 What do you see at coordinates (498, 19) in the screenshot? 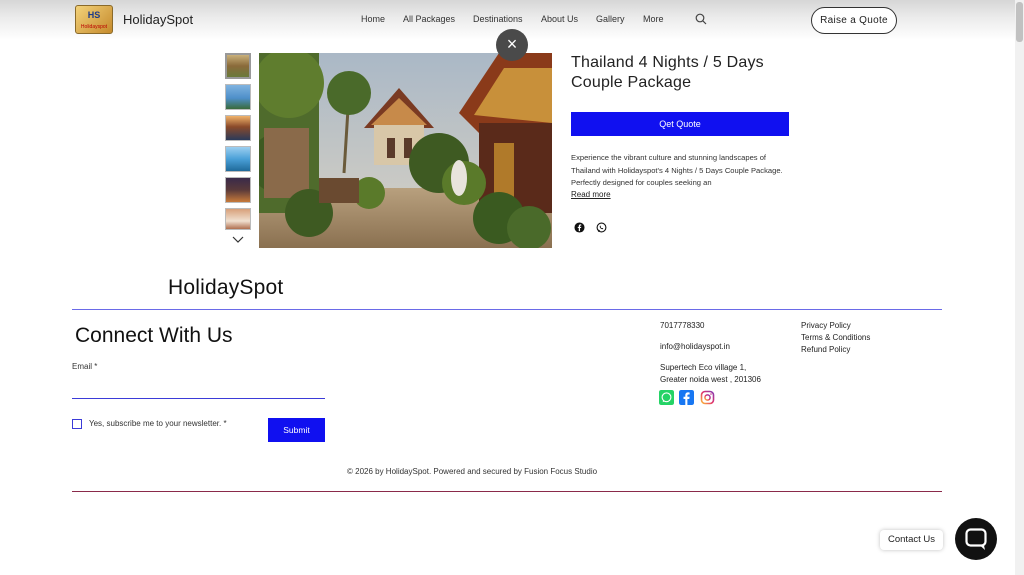
I see `nav-destinations: Destinations` at bounding box center [498, 19].